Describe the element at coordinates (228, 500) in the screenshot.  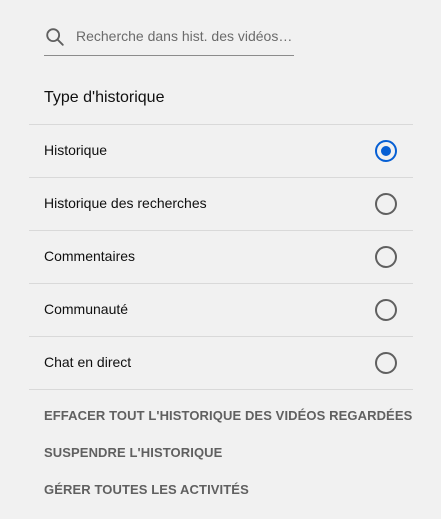
I see `manage-all-activity-button: GÉRER TOUTES LES ACTIVITÉS` at that location.